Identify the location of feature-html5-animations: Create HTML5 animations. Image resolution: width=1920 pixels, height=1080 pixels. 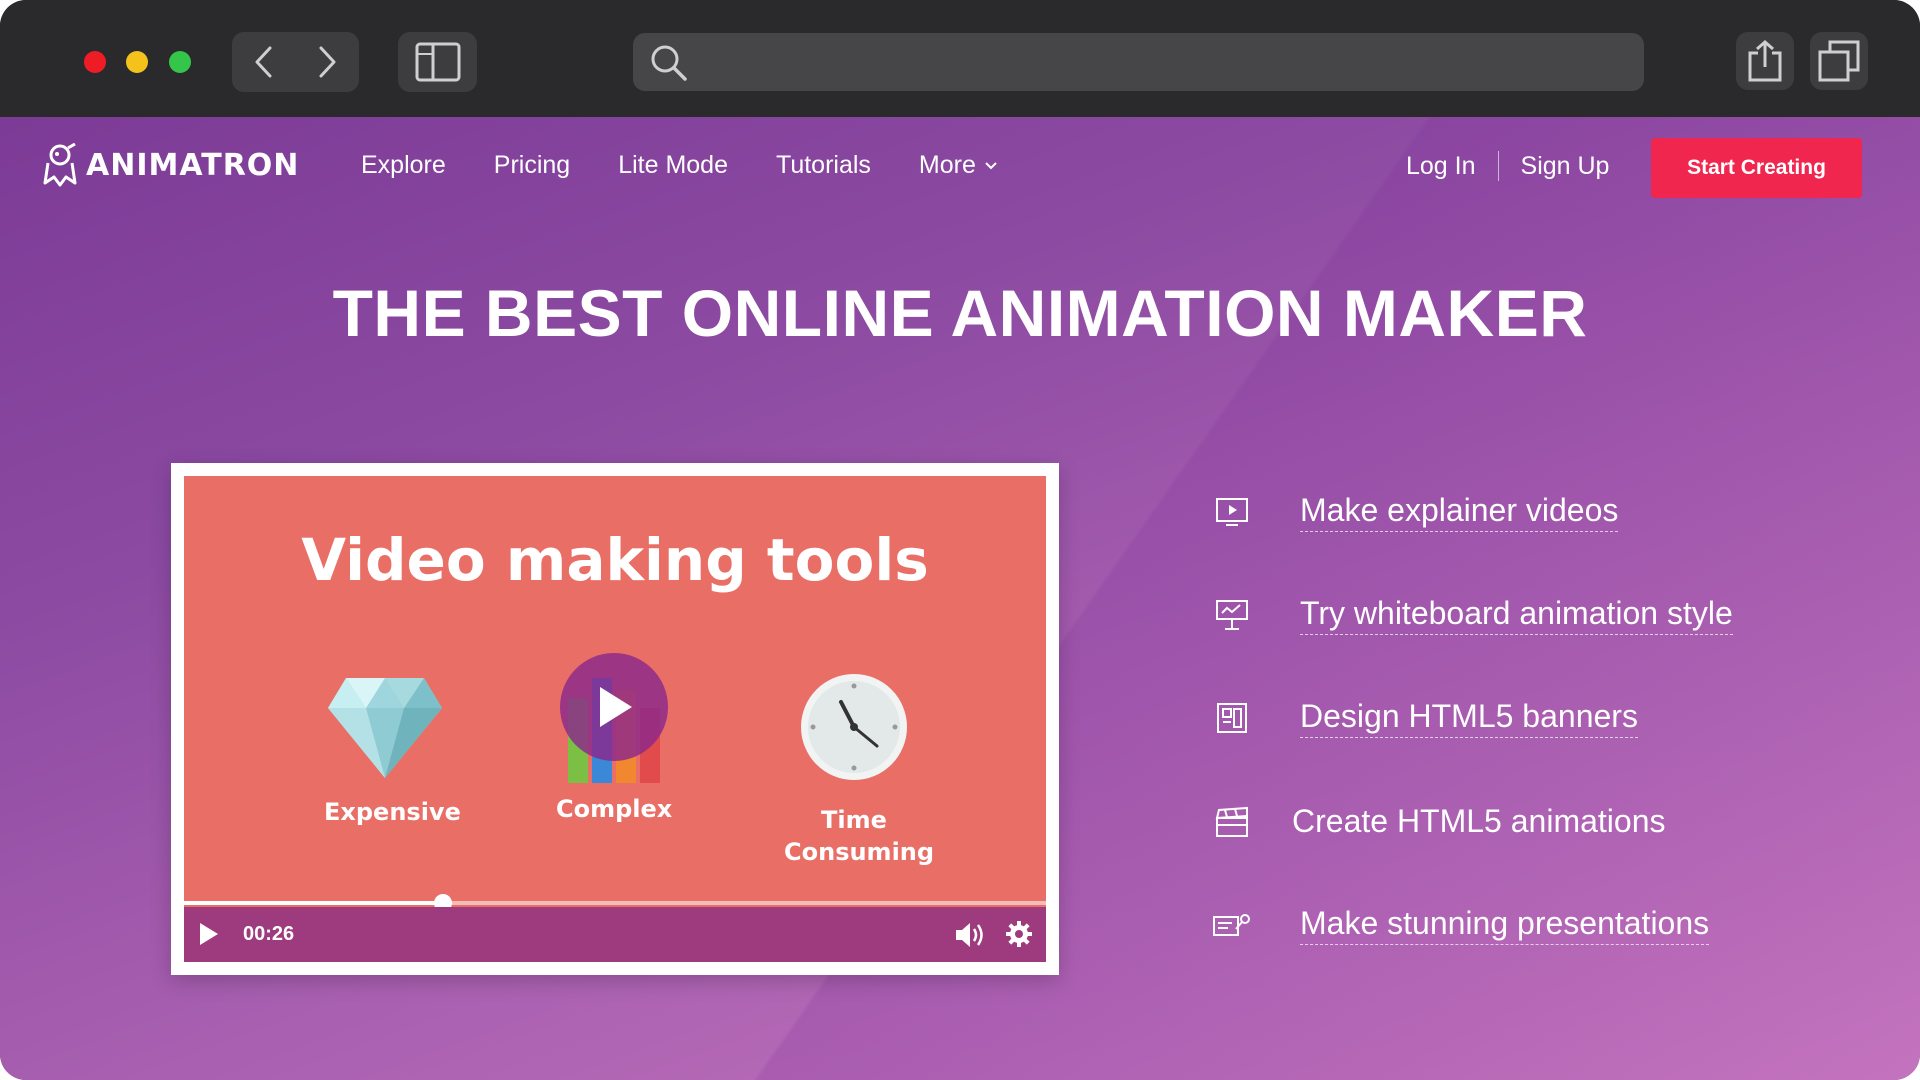
(1437, 822).